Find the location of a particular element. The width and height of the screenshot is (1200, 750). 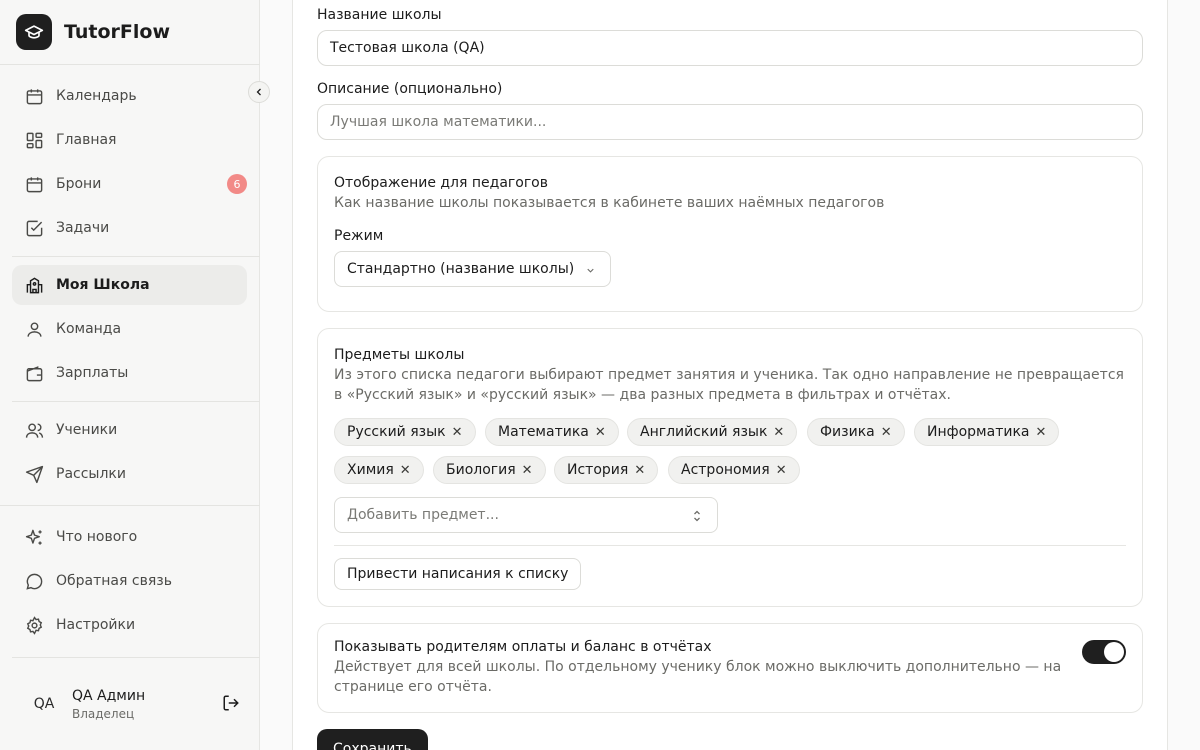

card-description-line-2: странице его отчёта. is located at coordinates (413, 687).